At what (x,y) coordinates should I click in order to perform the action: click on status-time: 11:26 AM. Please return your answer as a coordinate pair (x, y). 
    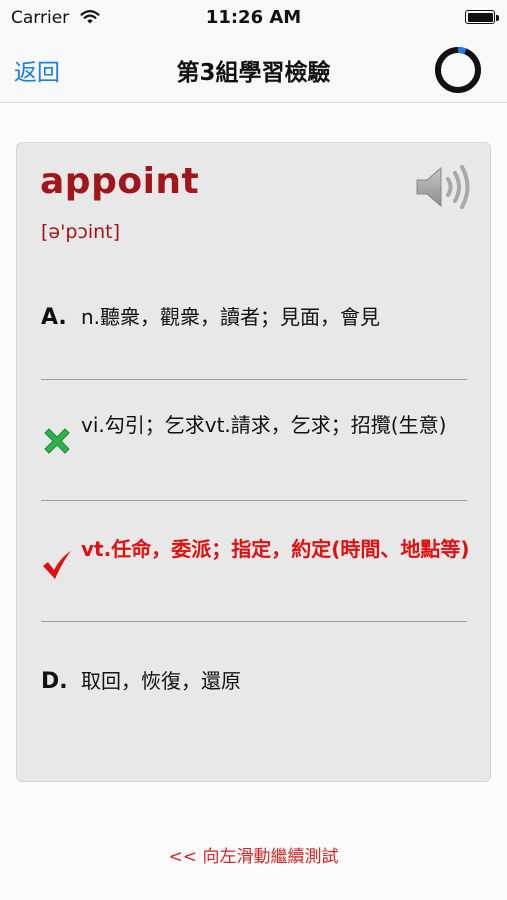
    Looking at the image, I should click on (253, 17).